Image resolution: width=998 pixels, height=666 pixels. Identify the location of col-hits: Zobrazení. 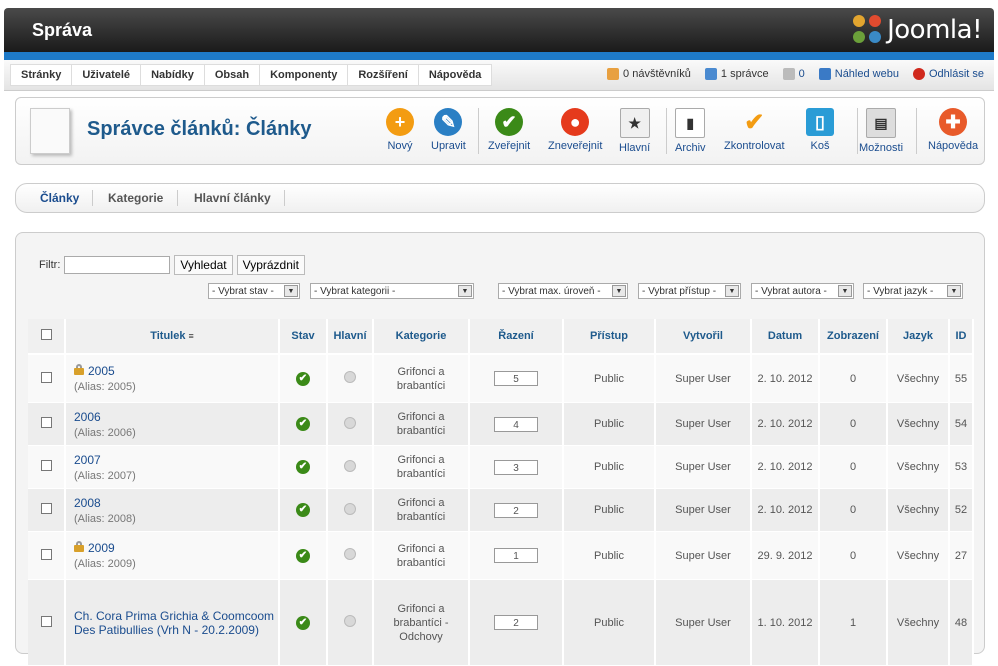
(854, 337).